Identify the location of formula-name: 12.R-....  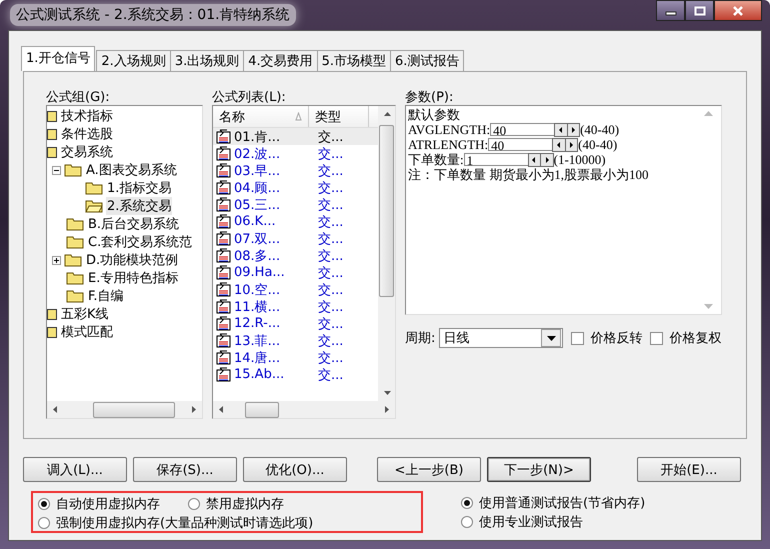
(257, 323).